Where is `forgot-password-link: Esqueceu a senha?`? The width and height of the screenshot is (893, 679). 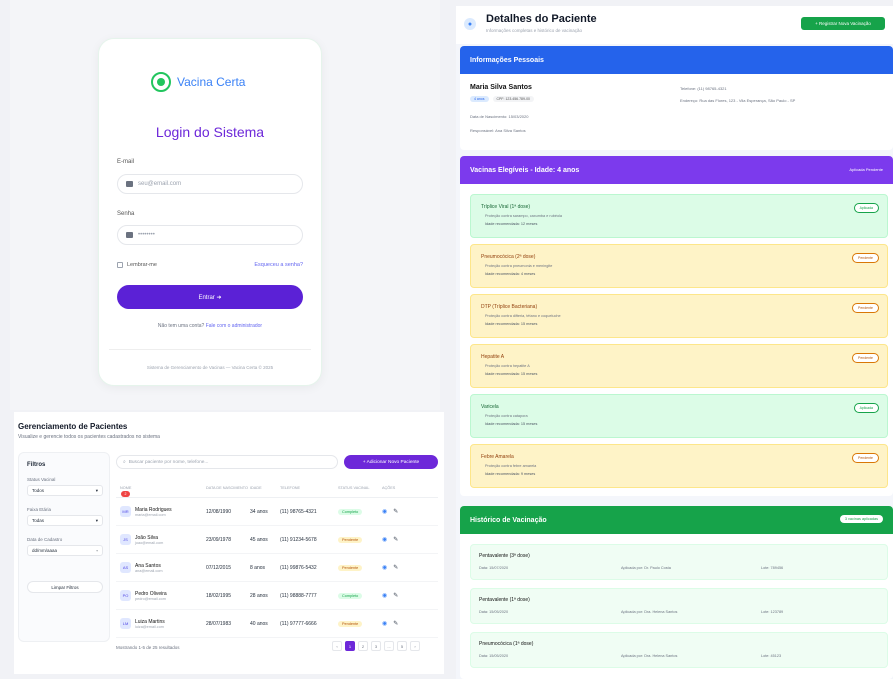 forgot-password-link: Esqueceu a senha? is located at coordinates (278, 265).